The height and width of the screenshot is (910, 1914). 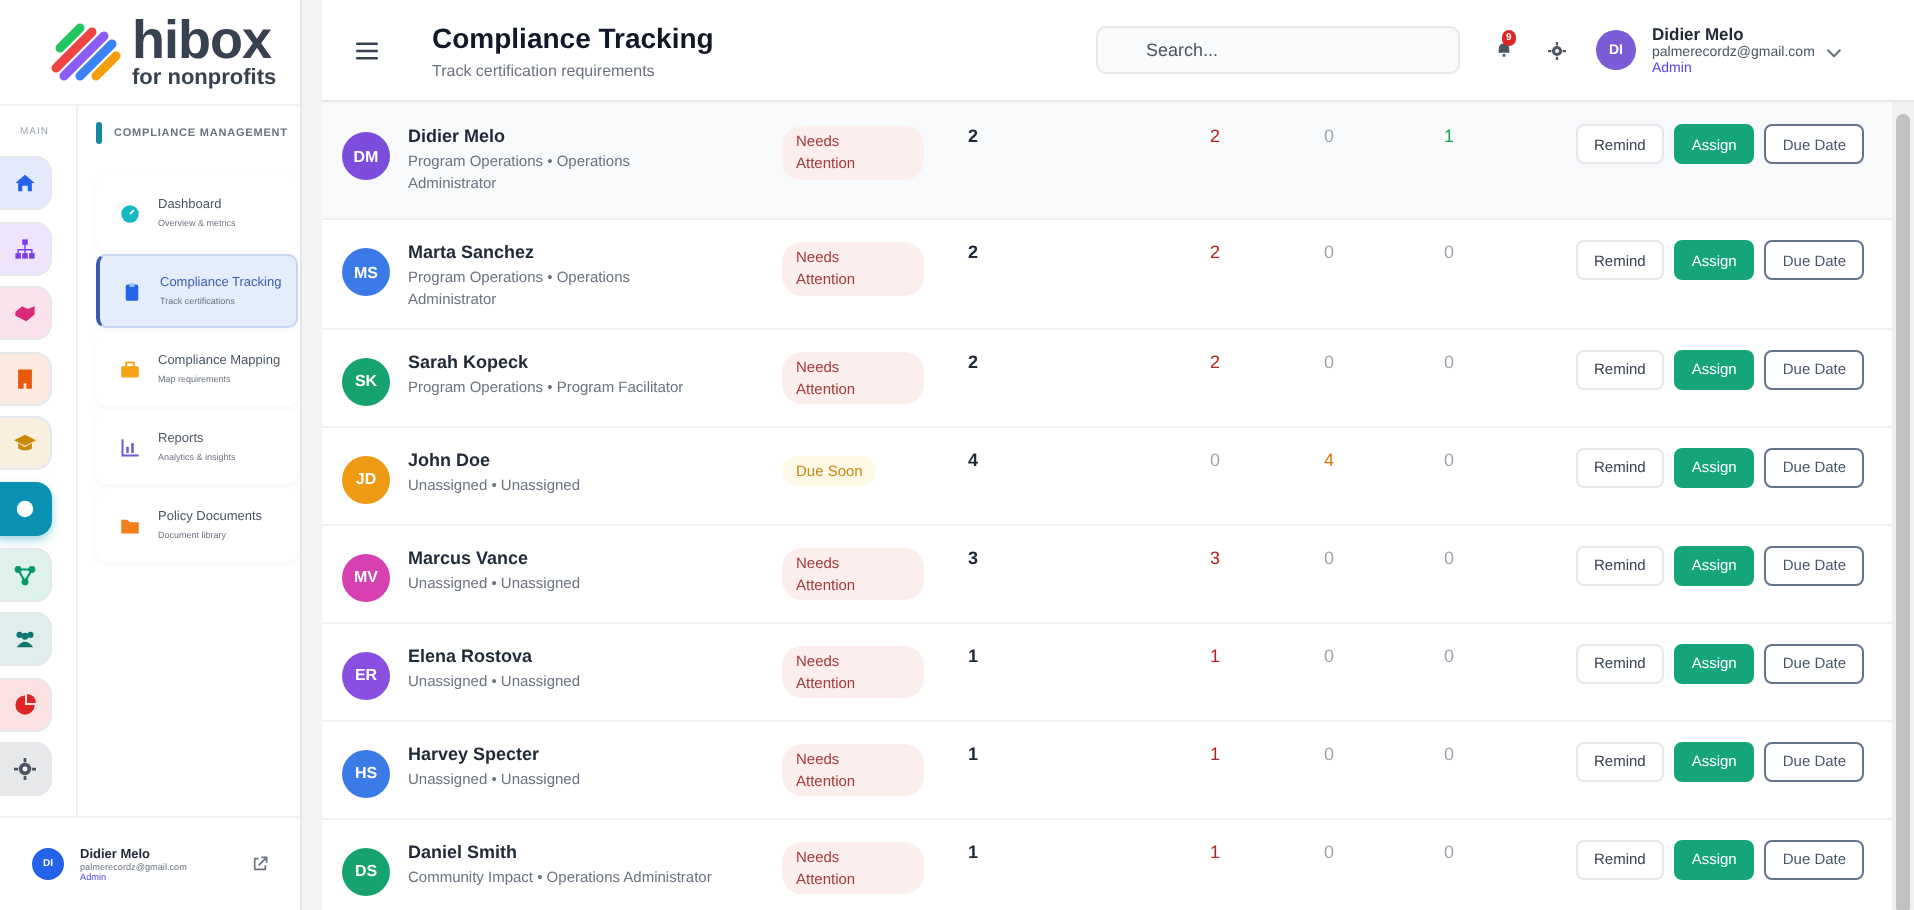 I want to click on logo-name: hibox, so click(x=202, y=41).